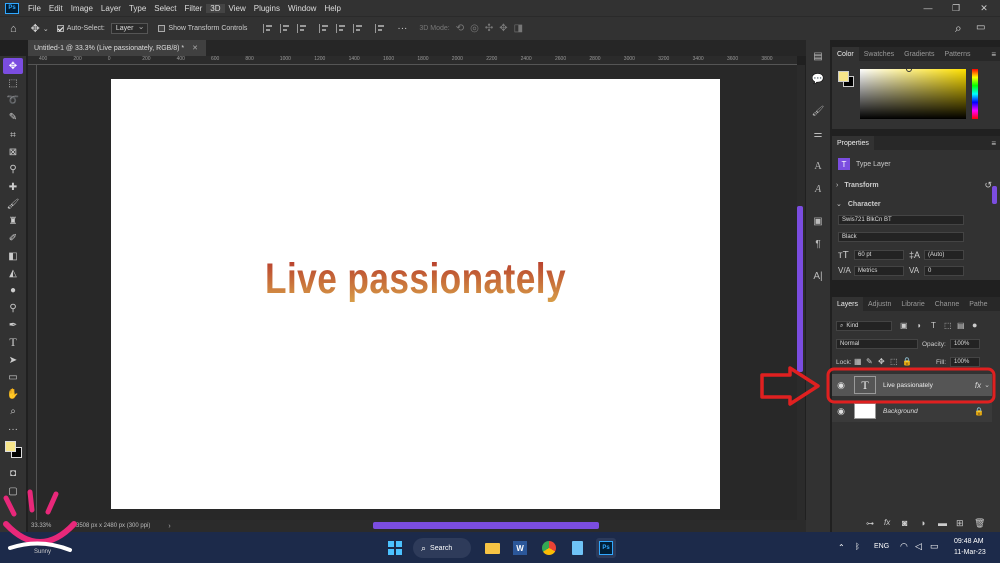  I want to click on language-indicator: ENG, so click(881, 546).